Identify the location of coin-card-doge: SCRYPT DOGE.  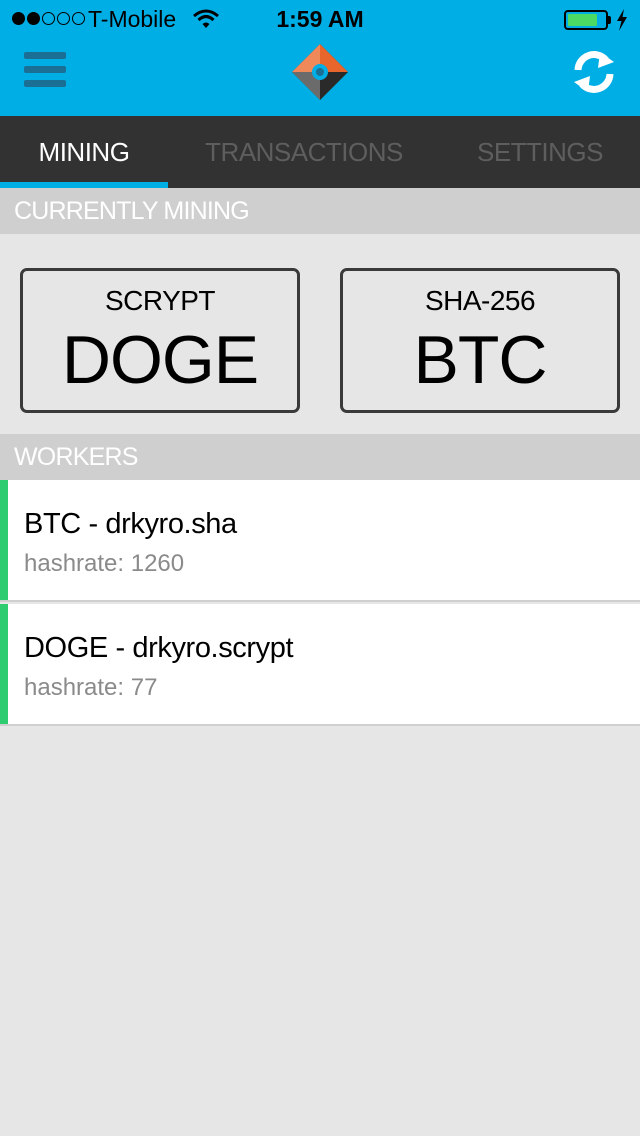
(160, 340).